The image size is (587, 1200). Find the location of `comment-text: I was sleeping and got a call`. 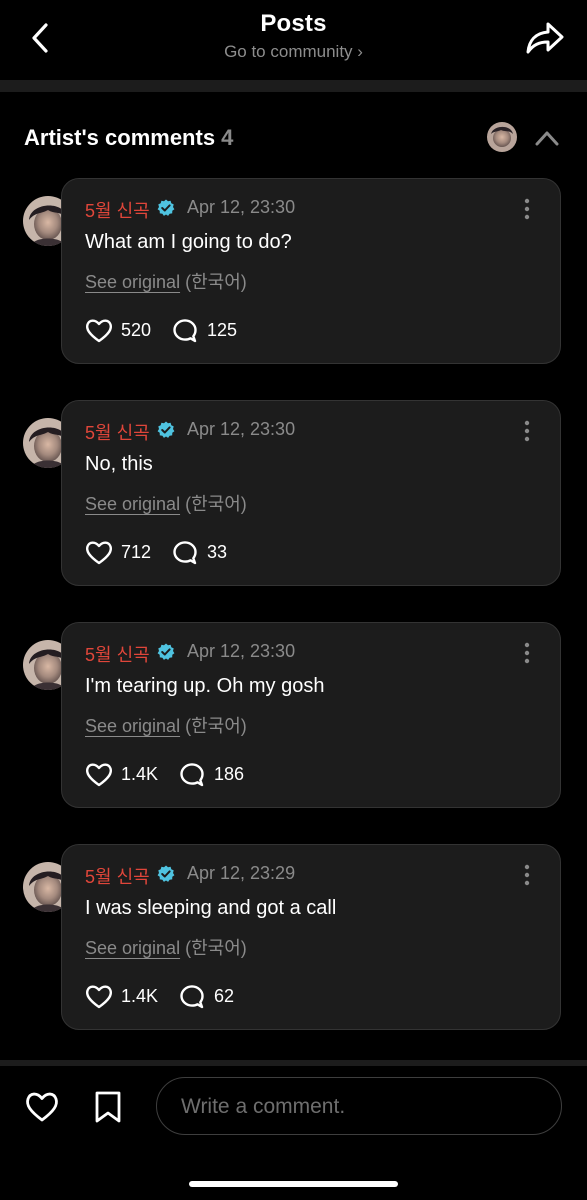

comment-text: I was sleeping and got a call is located at coordinates (211, 908).